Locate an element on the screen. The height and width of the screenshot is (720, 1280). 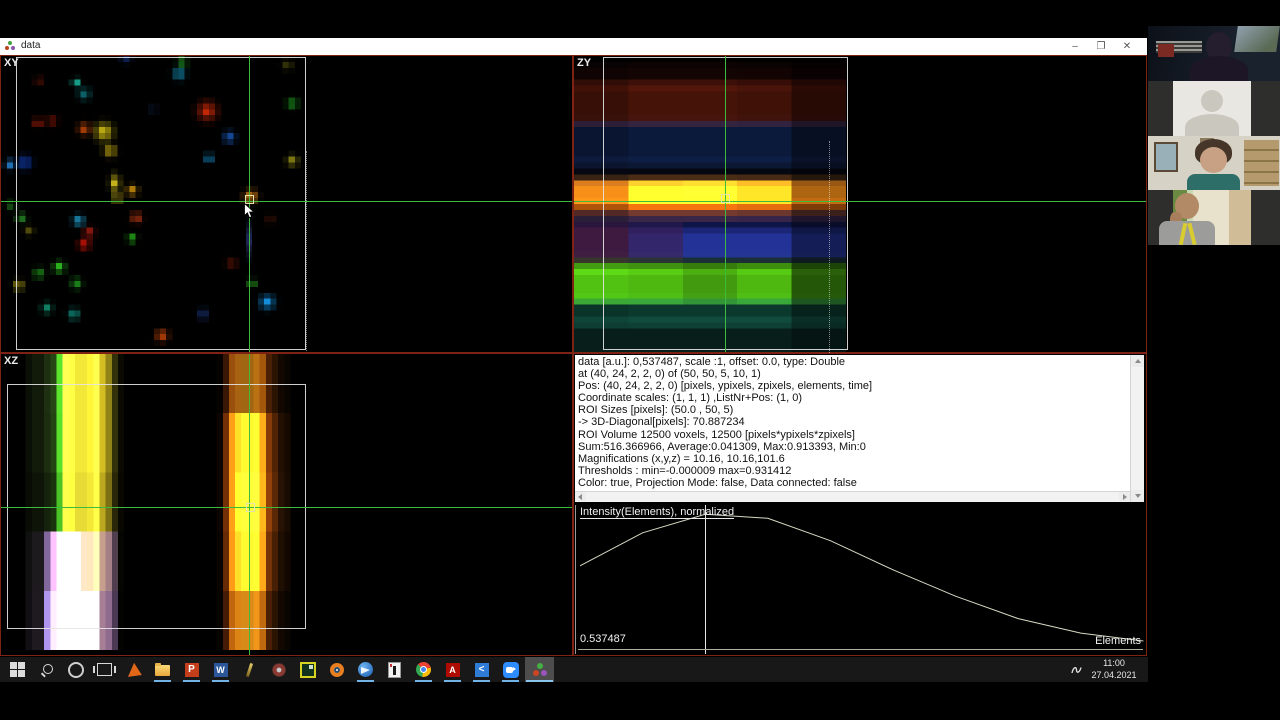
info-horizontal-scrollbar is located at coordinates (852, 496).